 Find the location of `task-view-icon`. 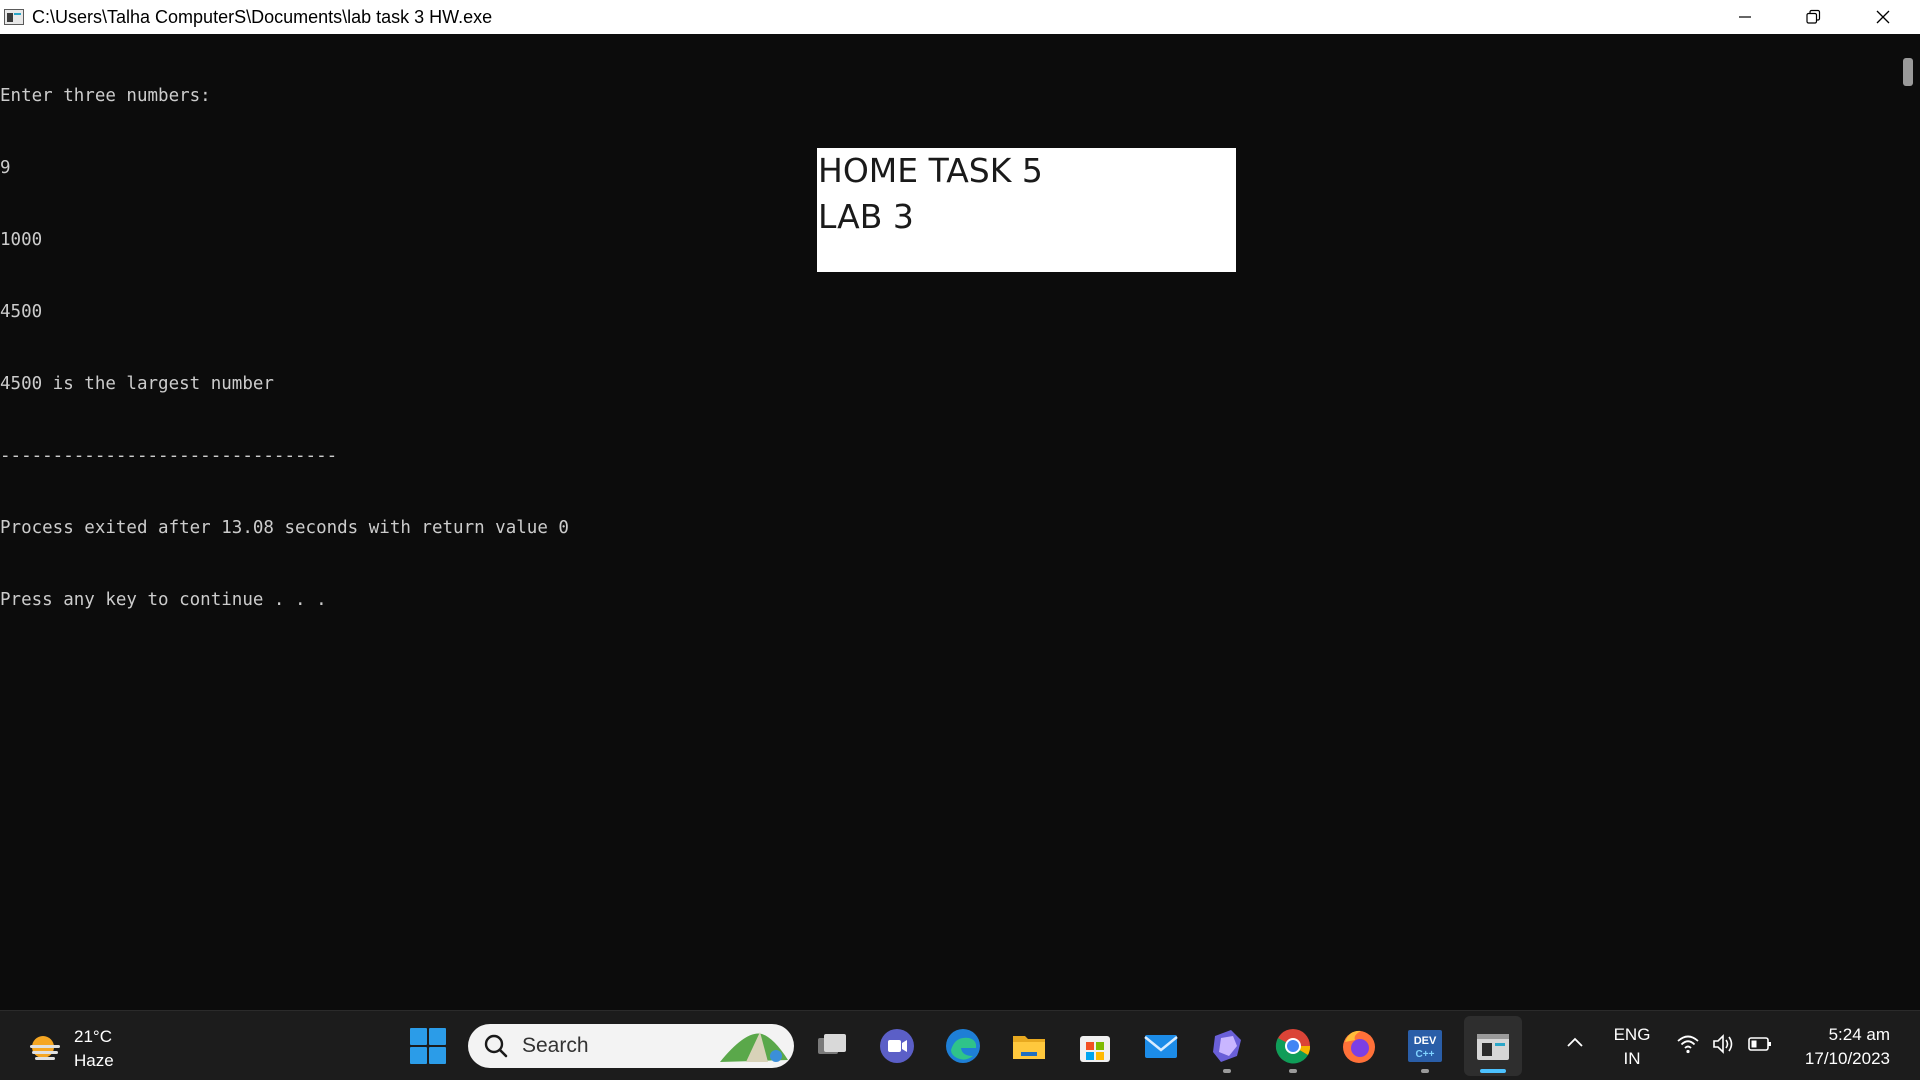

task-view-icon is located at coordinates (832, 1046).